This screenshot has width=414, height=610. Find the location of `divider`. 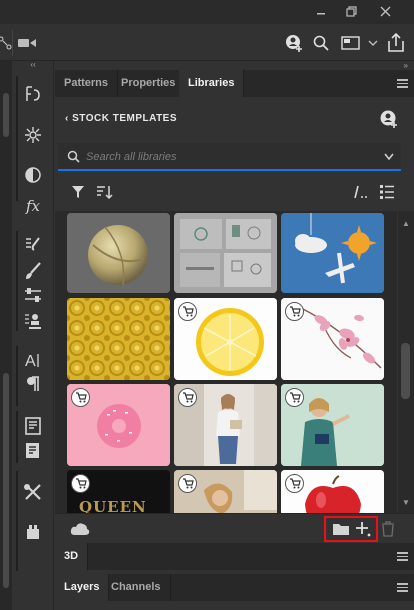

divider is located at coordinates (12, 43).